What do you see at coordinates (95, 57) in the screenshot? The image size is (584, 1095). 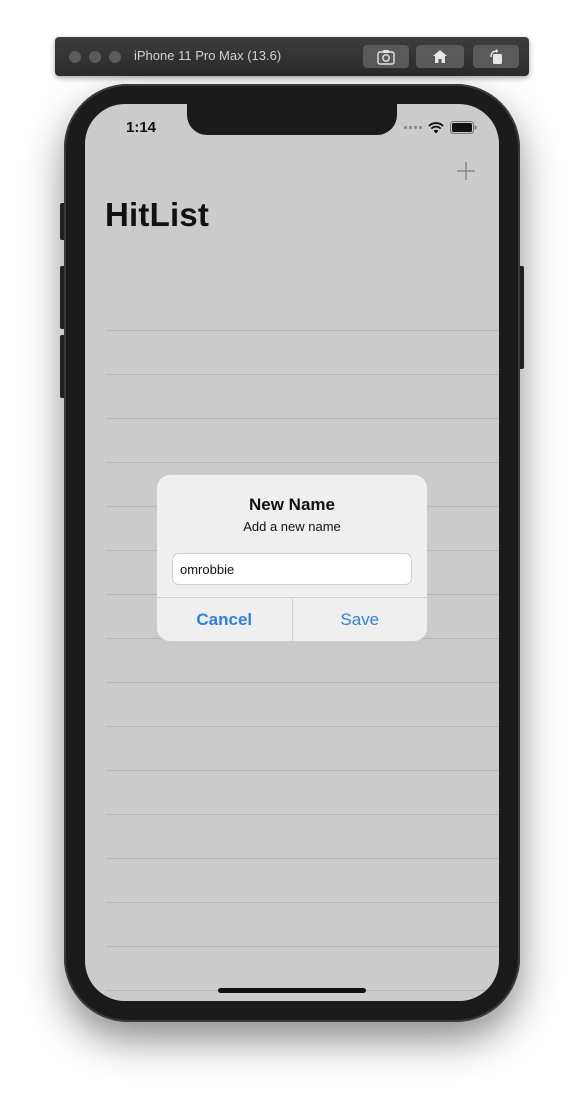 I see `minimize-window-icon` at bounding box center [95, 57].